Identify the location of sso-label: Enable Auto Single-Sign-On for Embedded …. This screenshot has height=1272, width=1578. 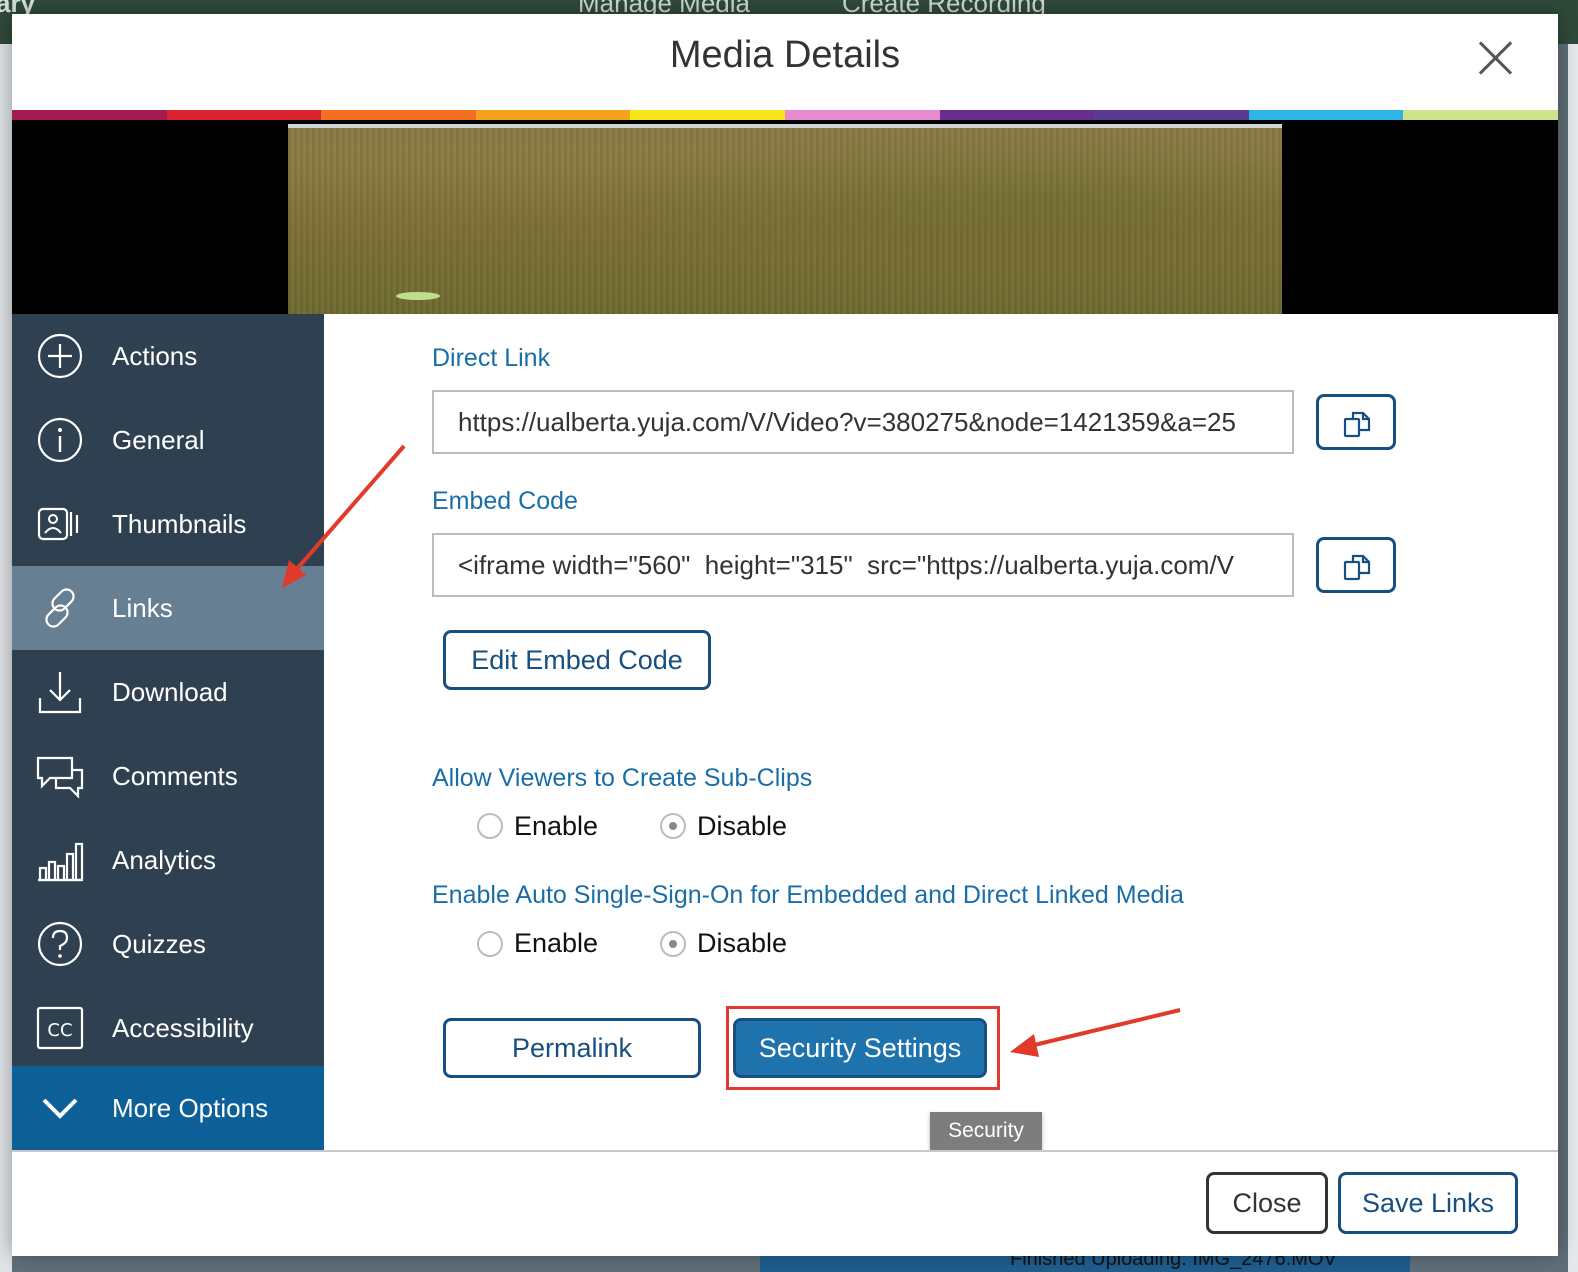
(808, 895).